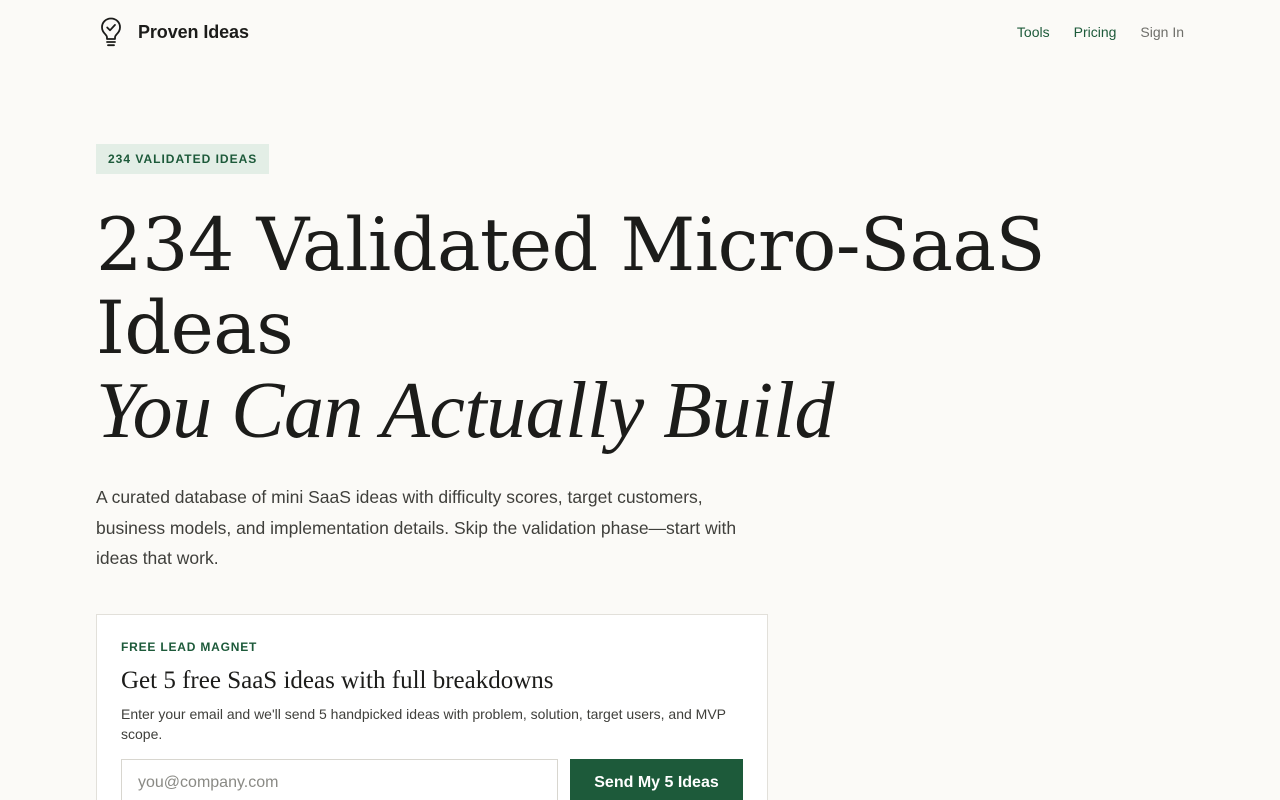 This screenshot has height=800, width=1280. Describe the element at coordinates (195, 328) in the screenshot. I see `hero-title-line-2: Ideas` at that location.